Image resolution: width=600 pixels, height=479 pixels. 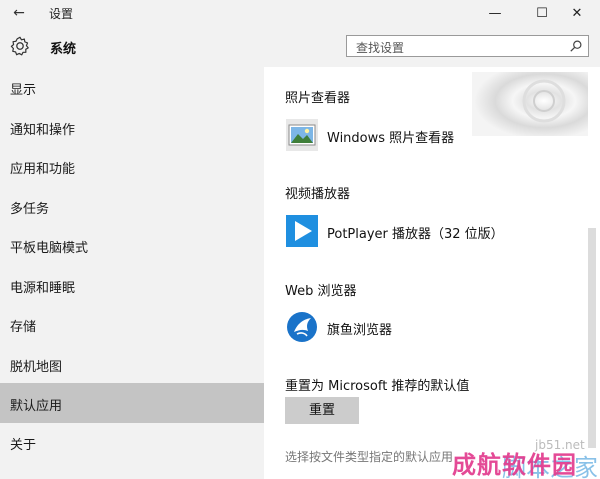 I want to click on search-placeholder: 查找设置, so click(x=380, y=48).